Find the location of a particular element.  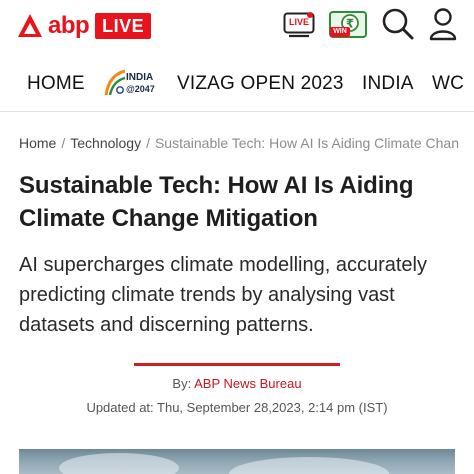

india-2047-emblem-icon is located at coordinates (115, 82).